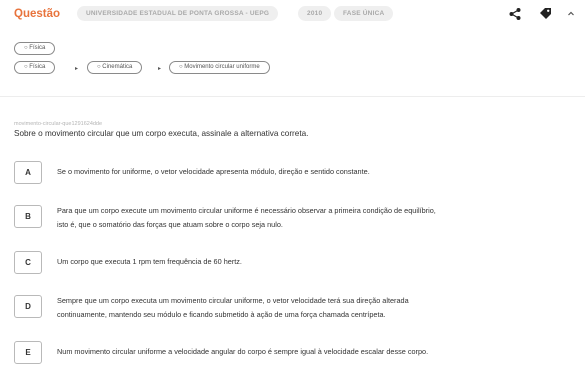 The image size is (585, 378). I want to click on phase-chip: FASE ÚNICA, so click(364, 13).